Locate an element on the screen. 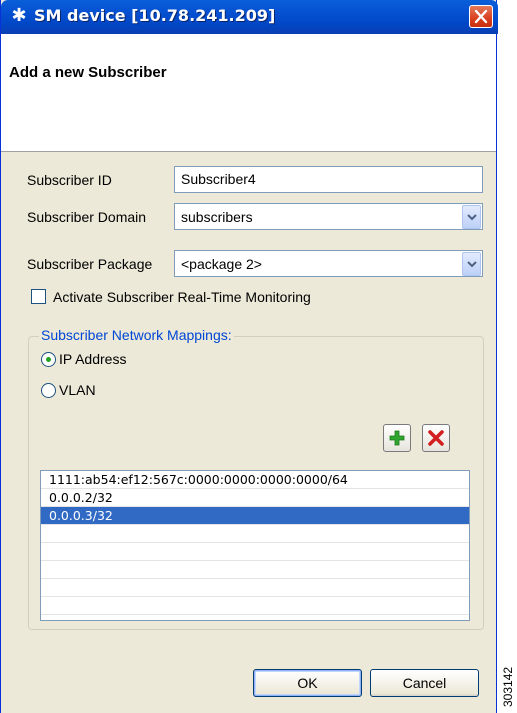 The width and height of the screenshot is (517, 713). monitoring-checkbox-label: Activate Subscriber Real-Time Monitoring is located at coordinates (182, 297).